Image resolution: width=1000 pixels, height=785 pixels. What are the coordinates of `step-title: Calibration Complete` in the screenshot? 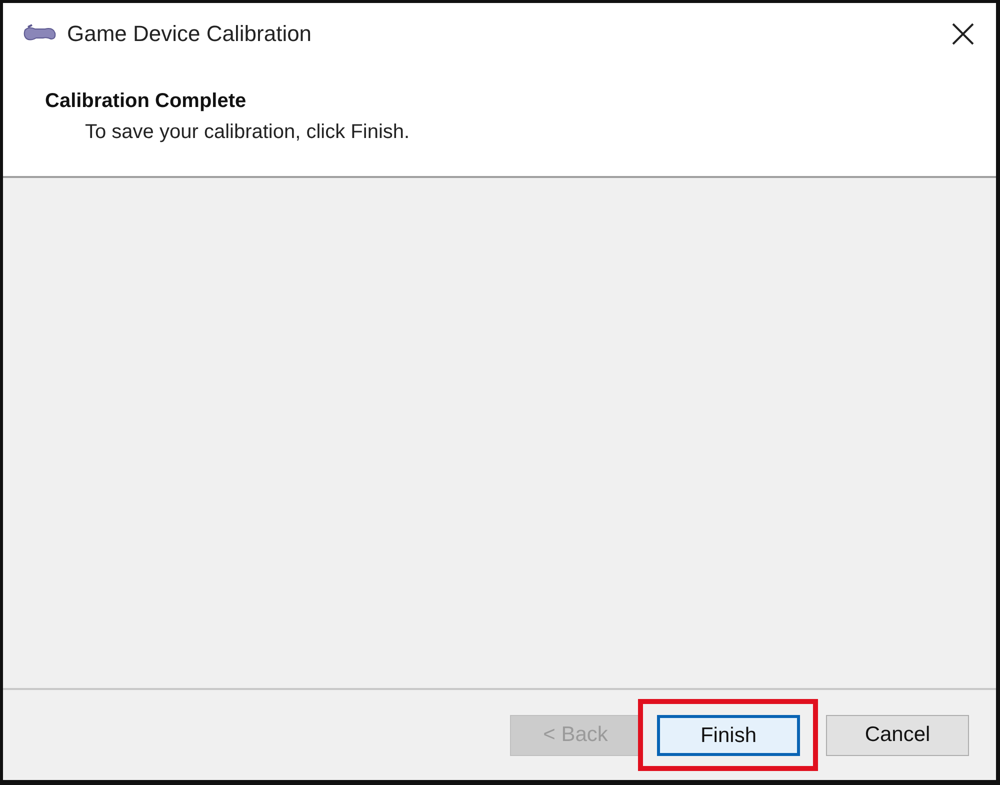 It's located at (146, 101).